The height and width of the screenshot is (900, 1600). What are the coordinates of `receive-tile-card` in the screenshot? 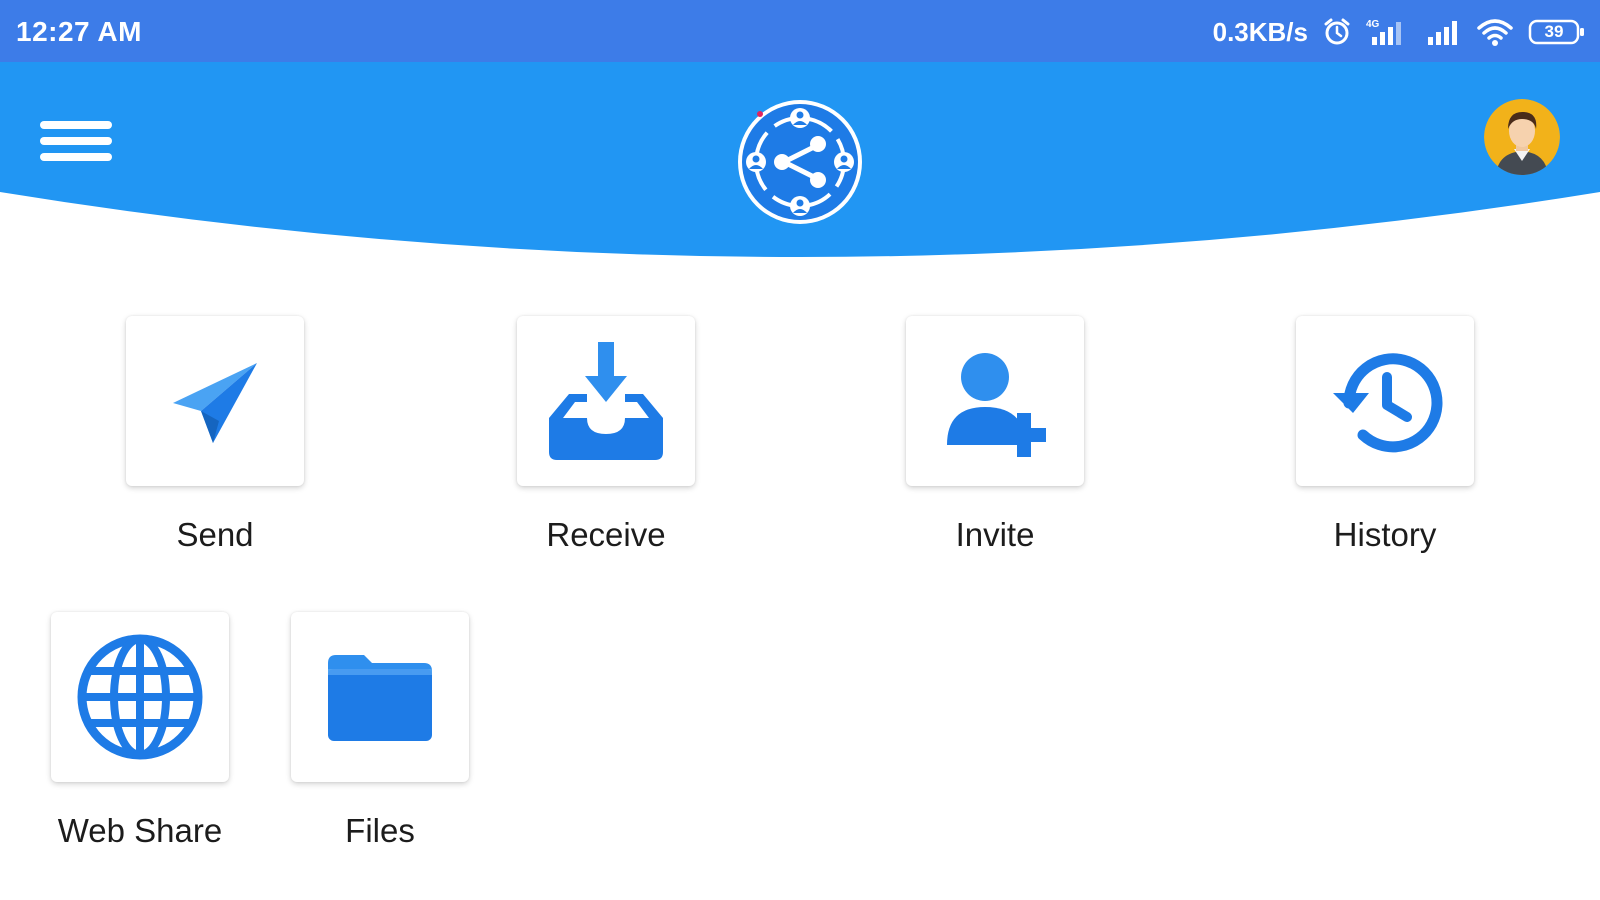 It's located at (606, 401).